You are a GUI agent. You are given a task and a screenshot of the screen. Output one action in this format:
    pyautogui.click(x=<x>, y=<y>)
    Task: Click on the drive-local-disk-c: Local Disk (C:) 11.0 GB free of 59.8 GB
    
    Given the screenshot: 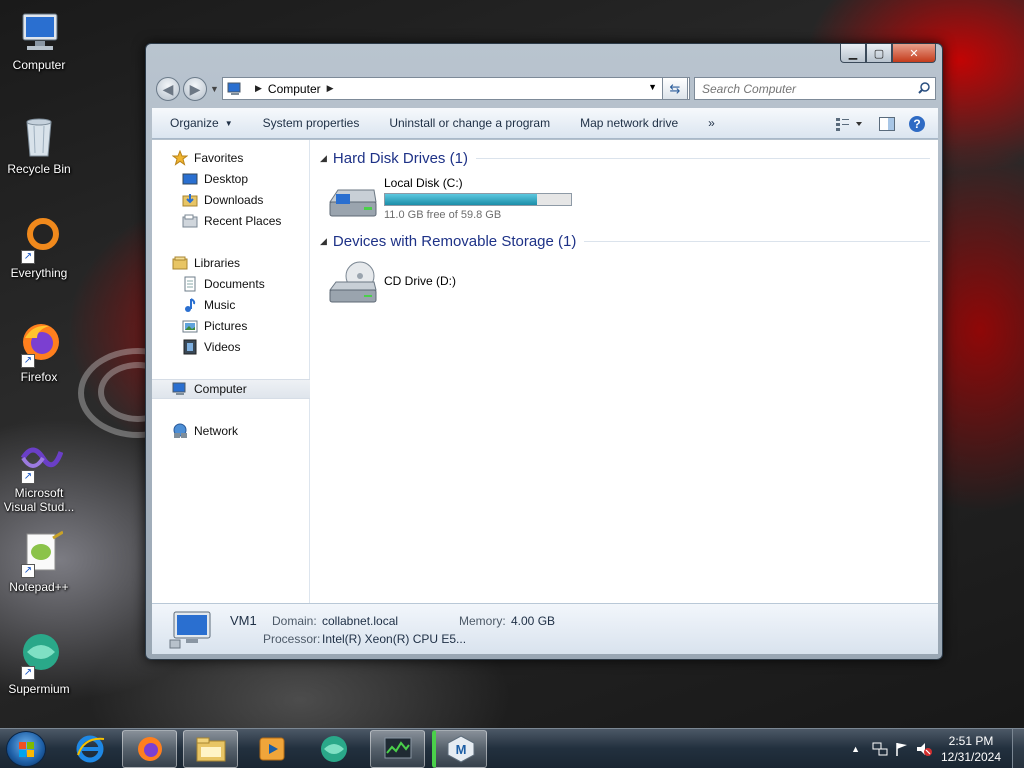 What is the action you would take?
    pyautogui.click(x=449, y=200)
    